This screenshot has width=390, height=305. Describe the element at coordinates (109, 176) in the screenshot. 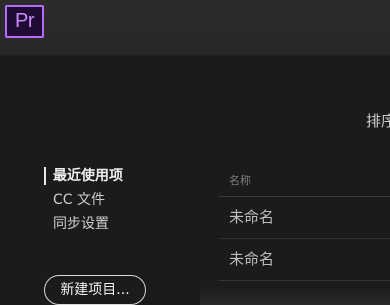

I see `sidebar-item-recent: 最近使用项` at that location.